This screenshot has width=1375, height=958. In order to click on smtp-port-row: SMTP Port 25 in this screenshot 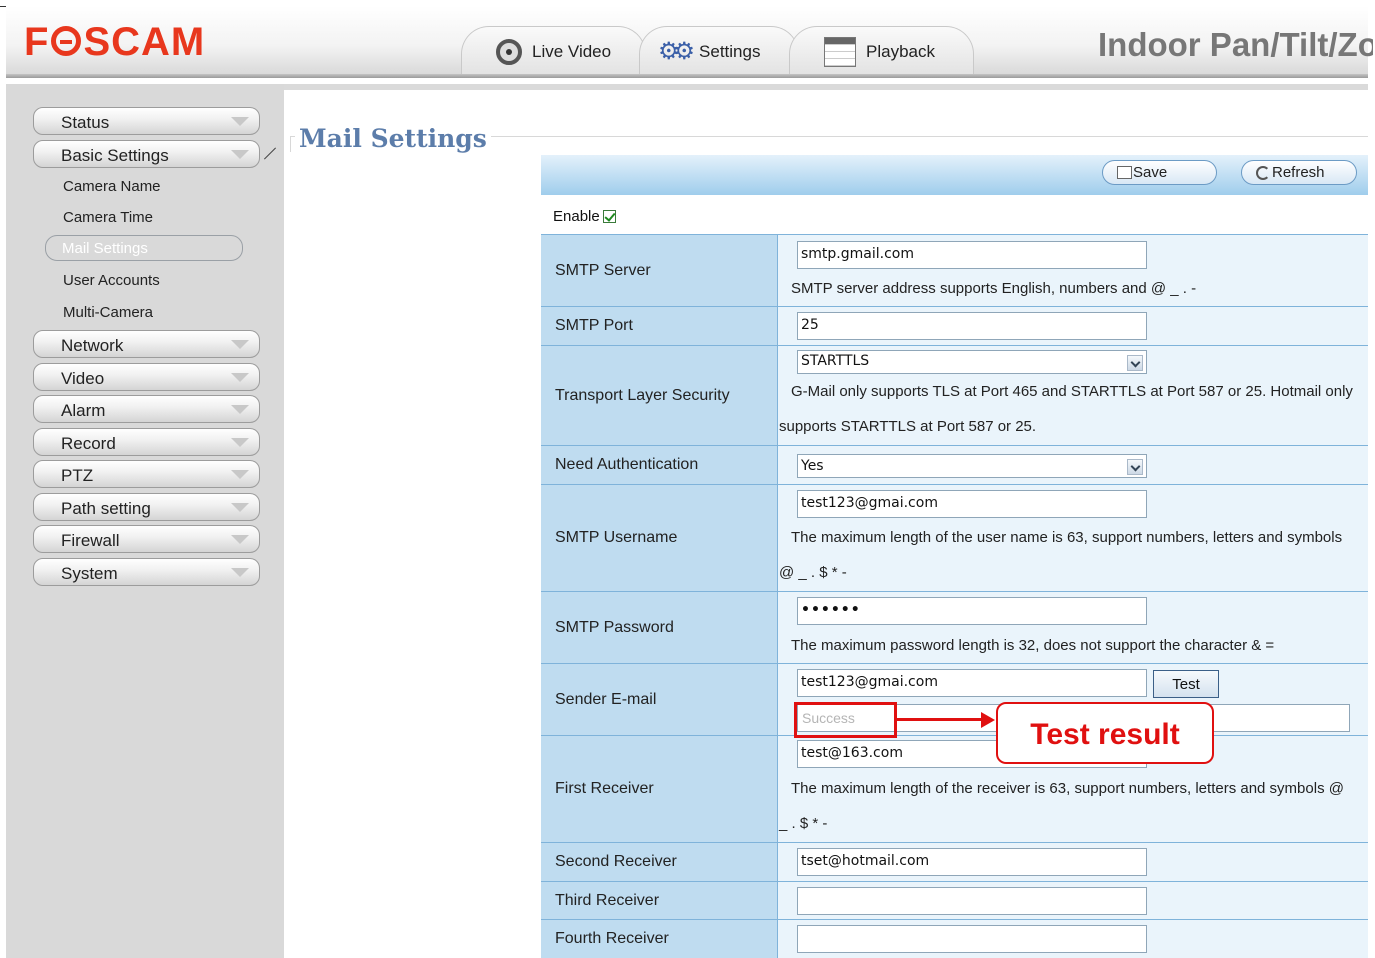, I will do `click(954, 325)`.